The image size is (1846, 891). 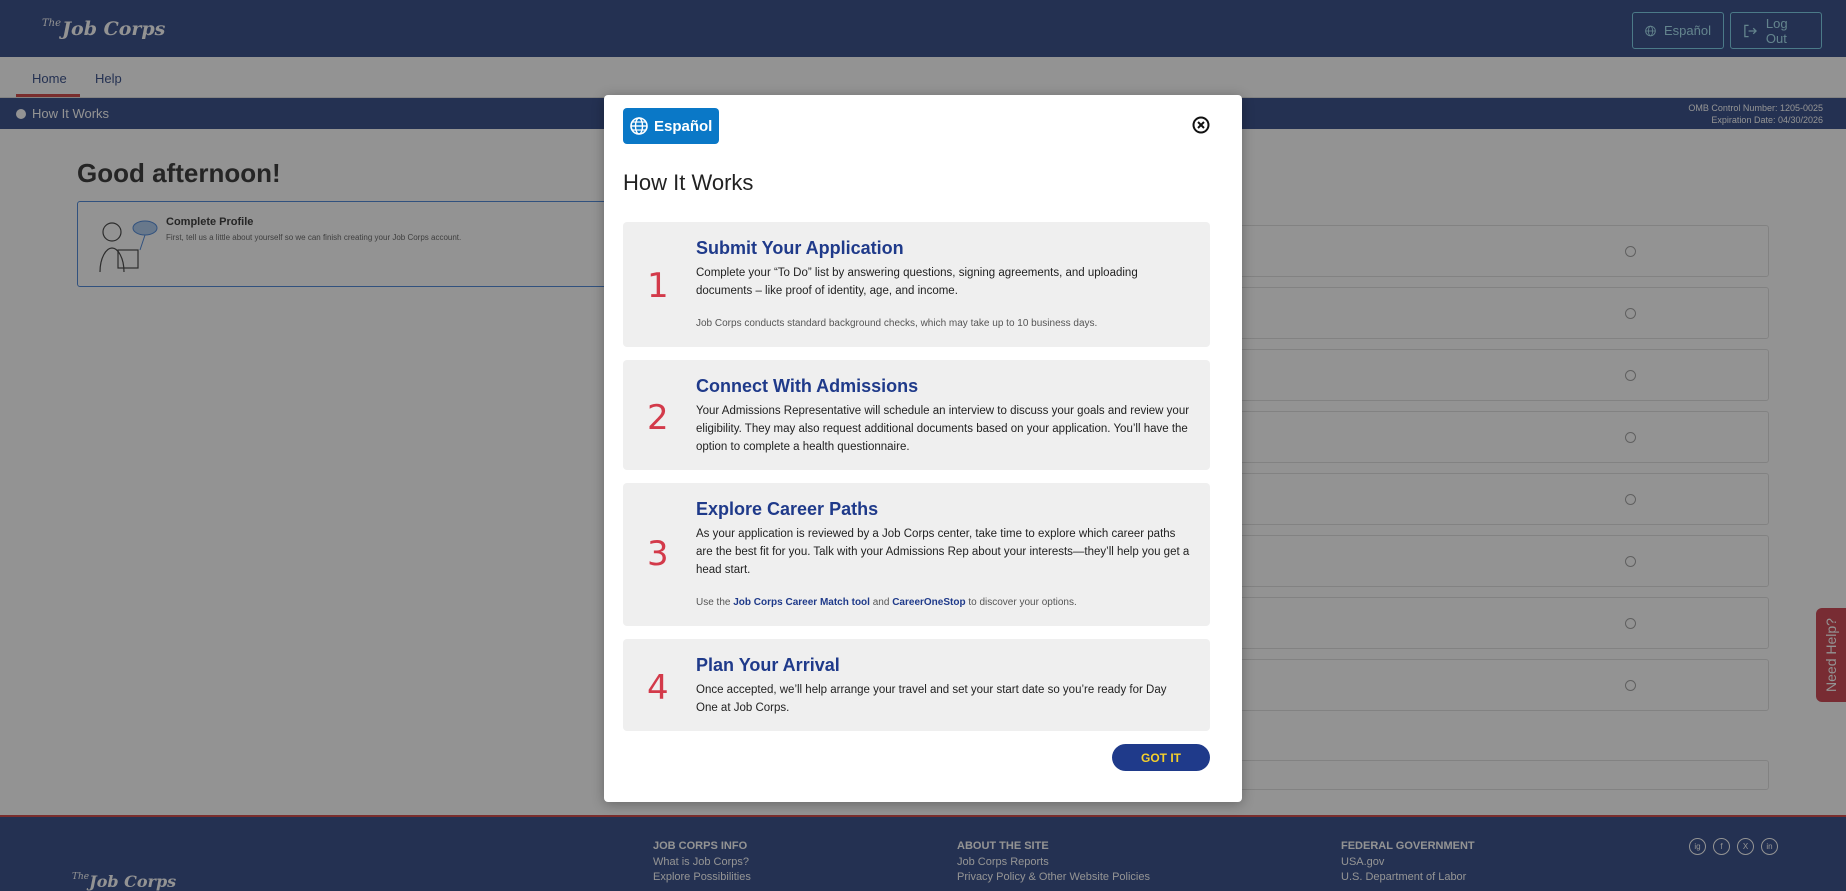 I want to click on careeronestop-link: CareerOneStop, so click(x=928, y=602).